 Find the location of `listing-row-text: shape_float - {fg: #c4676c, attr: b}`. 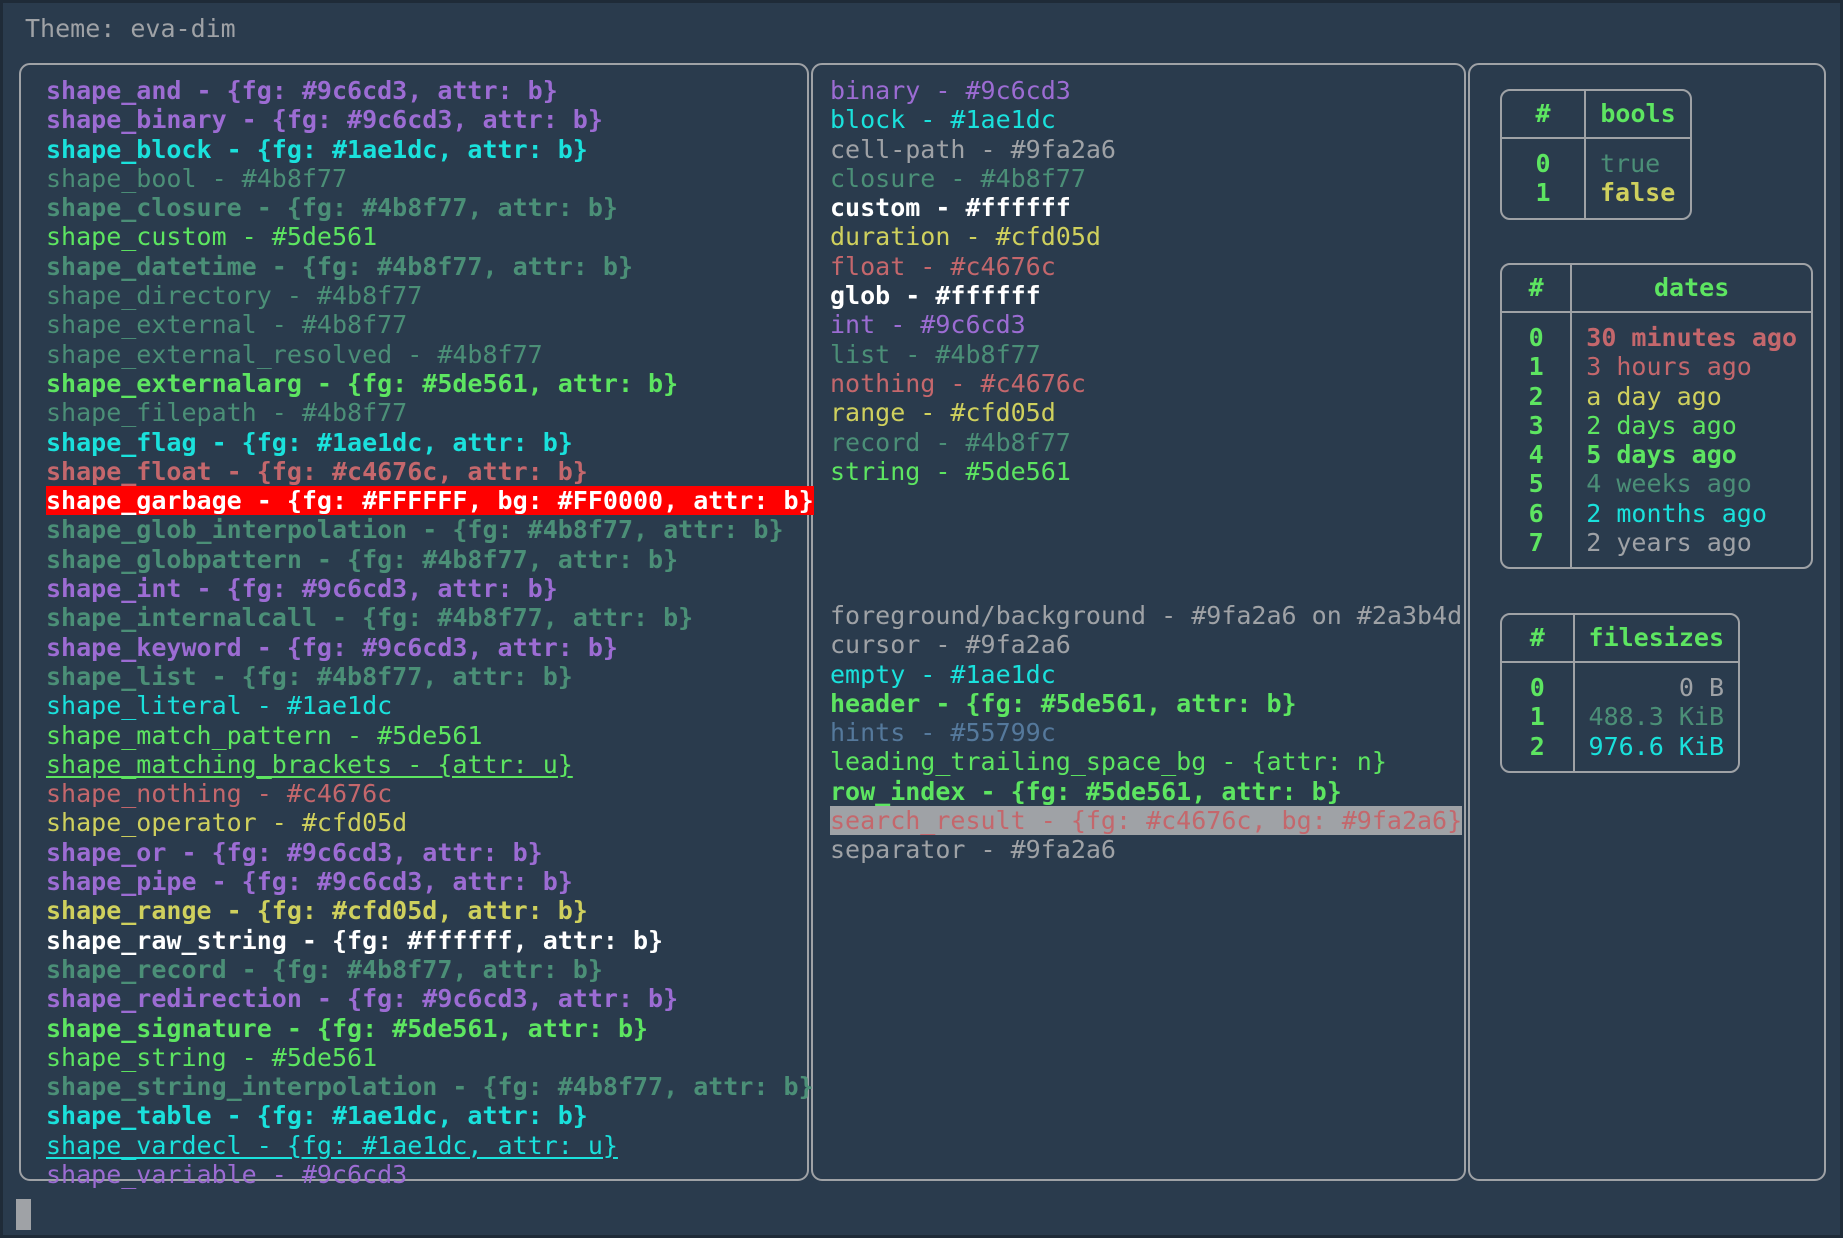

listing-row-text: shape_float - {fg: #c4676c, attr: b} is located at coordinates (317, 471).